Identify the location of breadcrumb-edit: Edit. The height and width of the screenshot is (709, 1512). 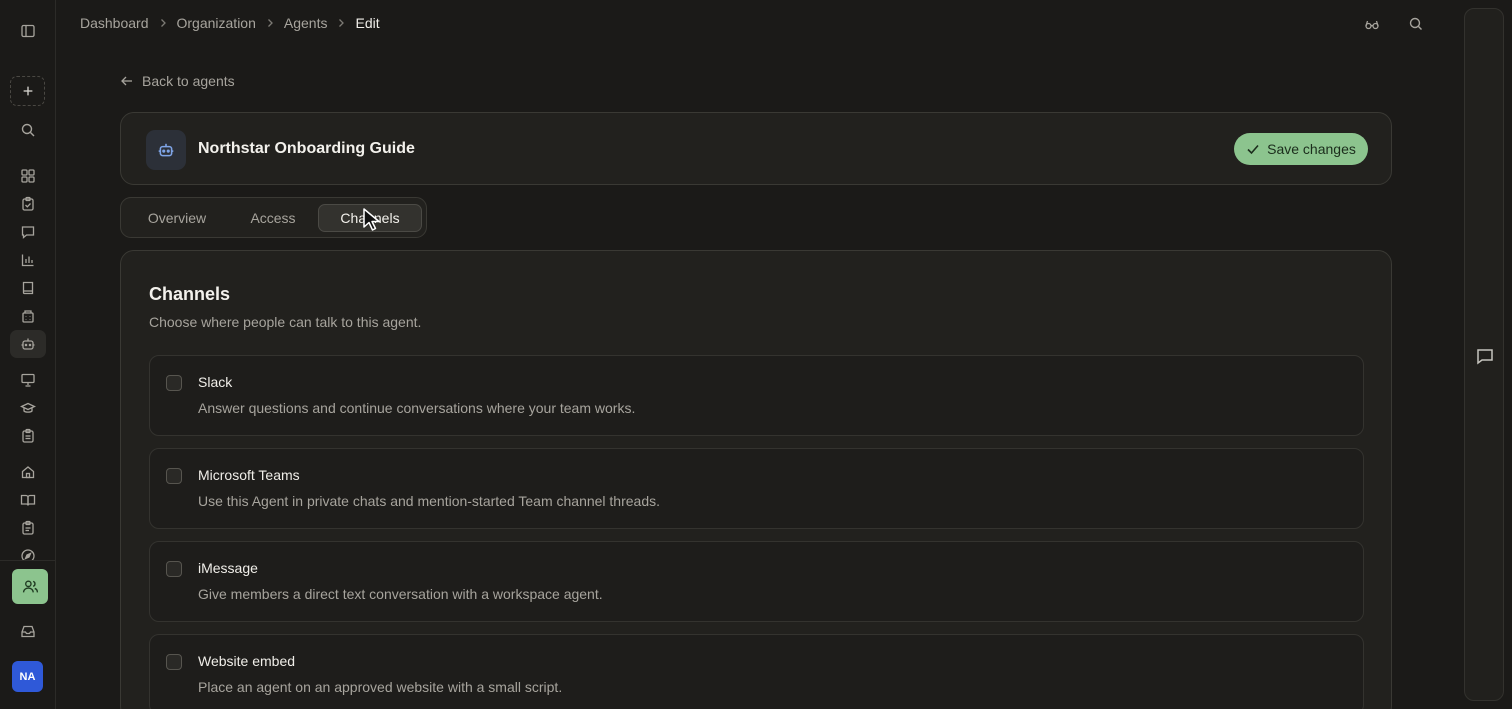
(367, 23).